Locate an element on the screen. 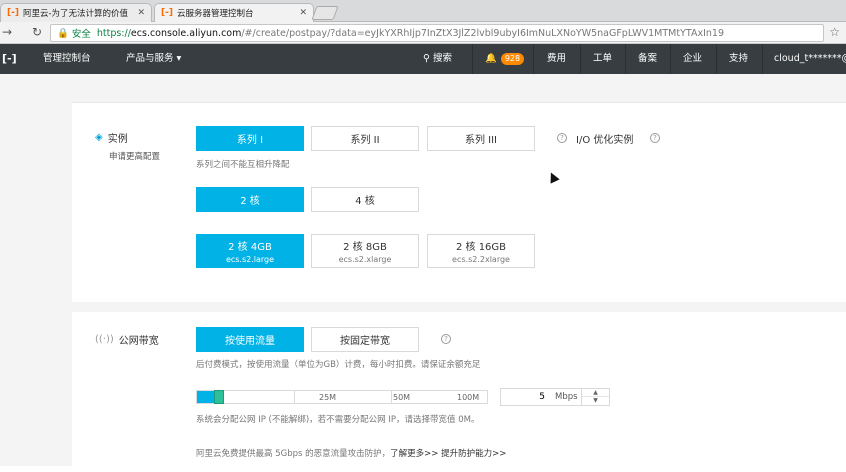  memory-option-spec: ecs.s2.xlarge is located at coordinates (365, 259).